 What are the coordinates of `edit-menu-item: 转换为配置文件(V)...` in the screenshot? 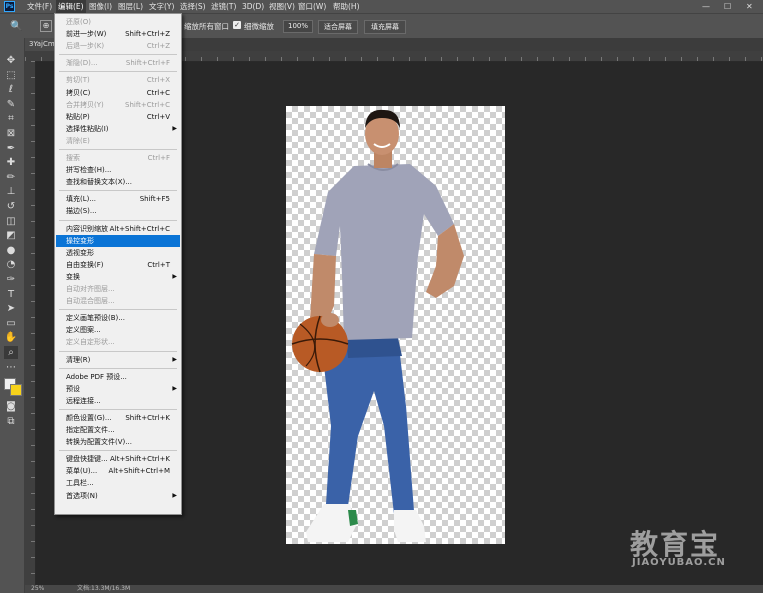 It's located at (118, 442).